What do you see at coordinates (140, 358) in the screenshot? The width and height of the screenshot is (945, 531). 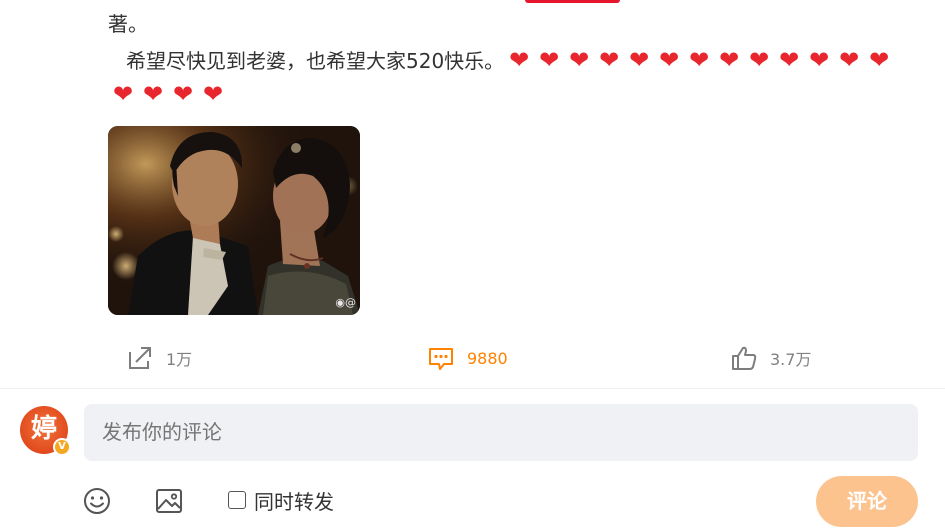 I see `share-icon` at bounding box center [140, 358].